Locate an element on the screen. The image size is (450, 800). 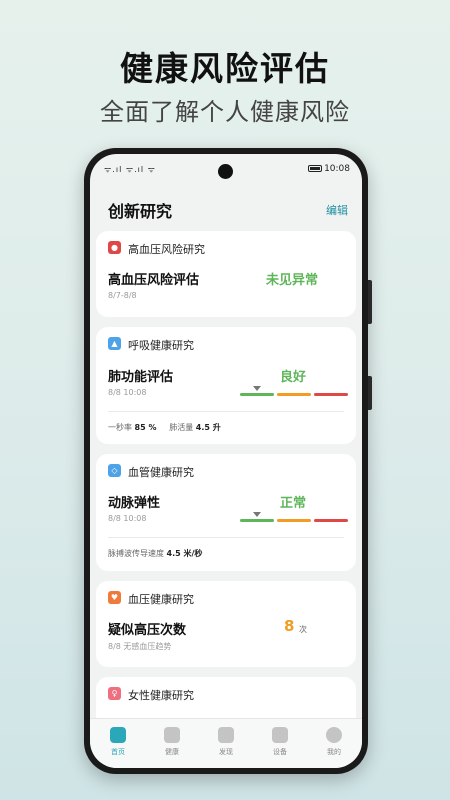
tab-profile: 我的 is located at coordinates (334, 742).